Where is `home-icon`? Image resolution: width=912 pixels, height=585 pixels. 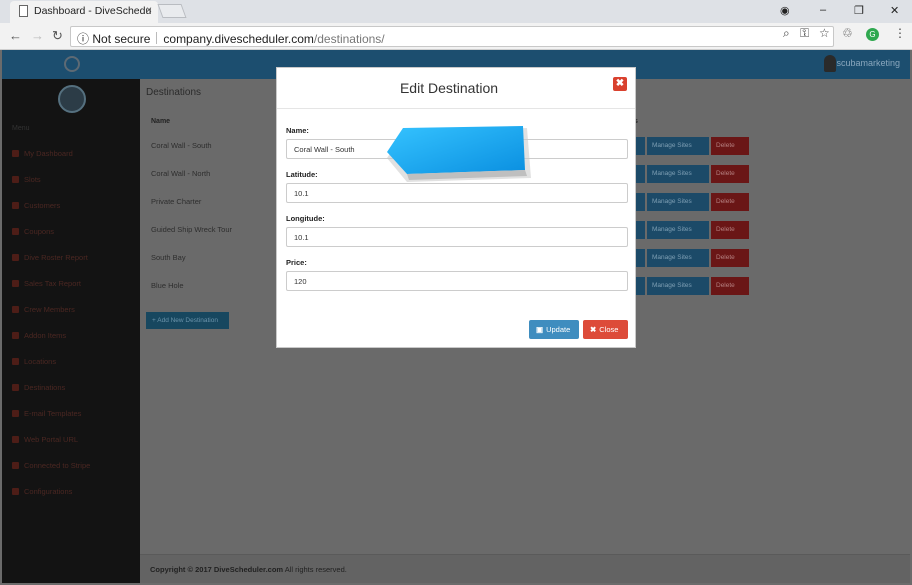
home-icon is located at coordinates (15, 179).